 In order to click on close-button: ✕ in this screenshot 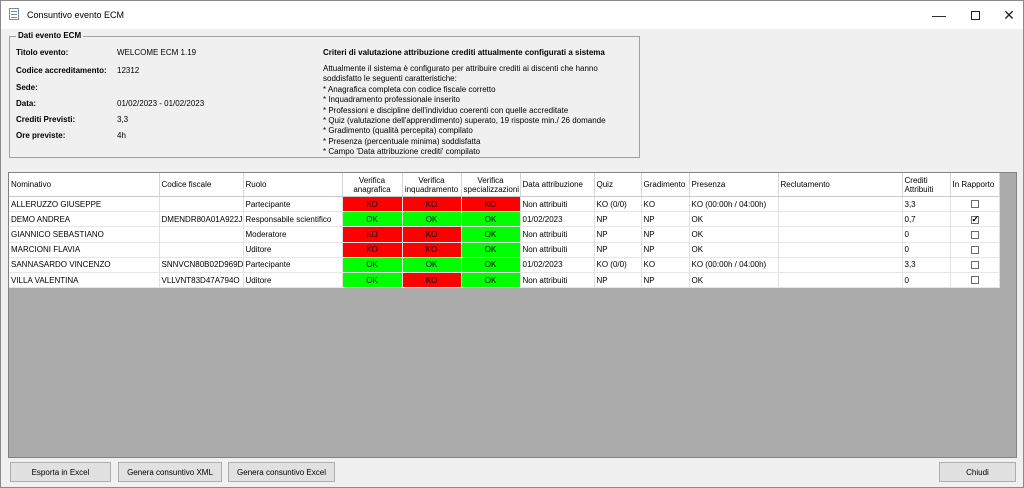, I will do `click(1007, 15)`.